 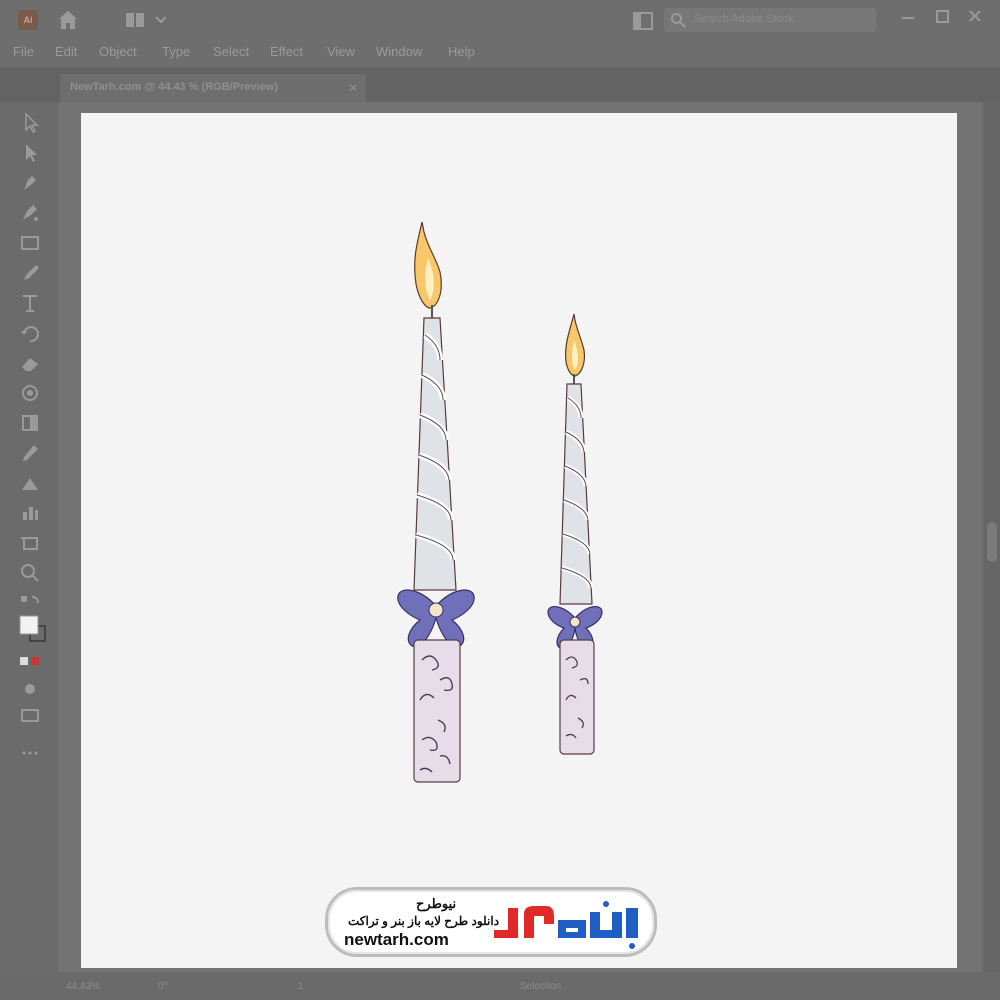 What do you see at coordinates (30, 661) in the screenshot?
I see `color-mode-icon` at bounding box center [30, 661].